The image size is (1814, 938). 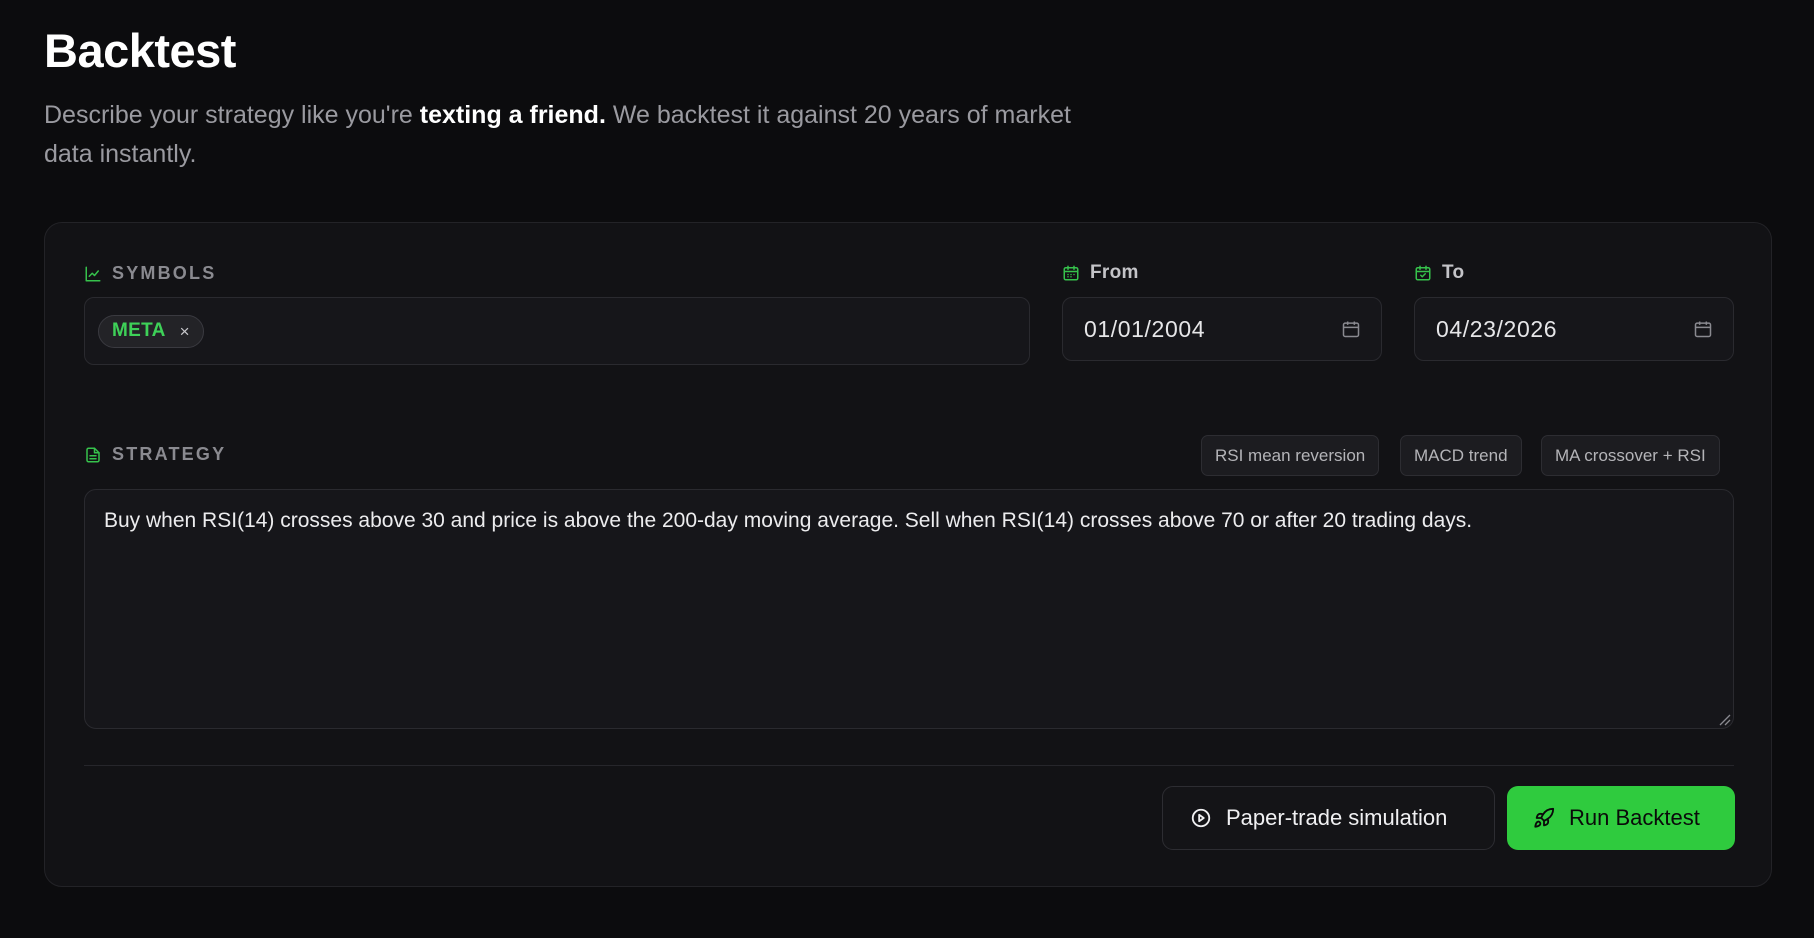 I want to click on to-calendar-picker-icon, so click(x=1703, y=329).